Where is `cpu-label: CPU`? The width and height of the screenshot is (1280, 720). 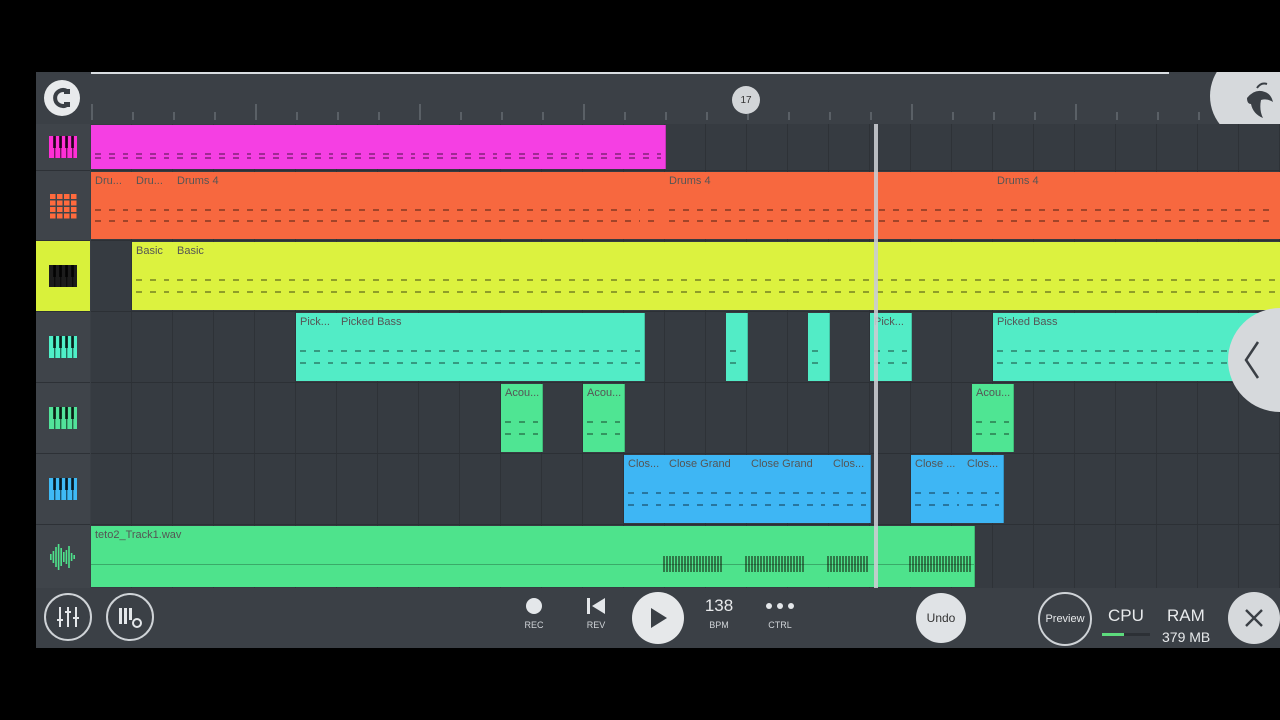 cpu-label: CPU is located at coordinates (1126, 615).